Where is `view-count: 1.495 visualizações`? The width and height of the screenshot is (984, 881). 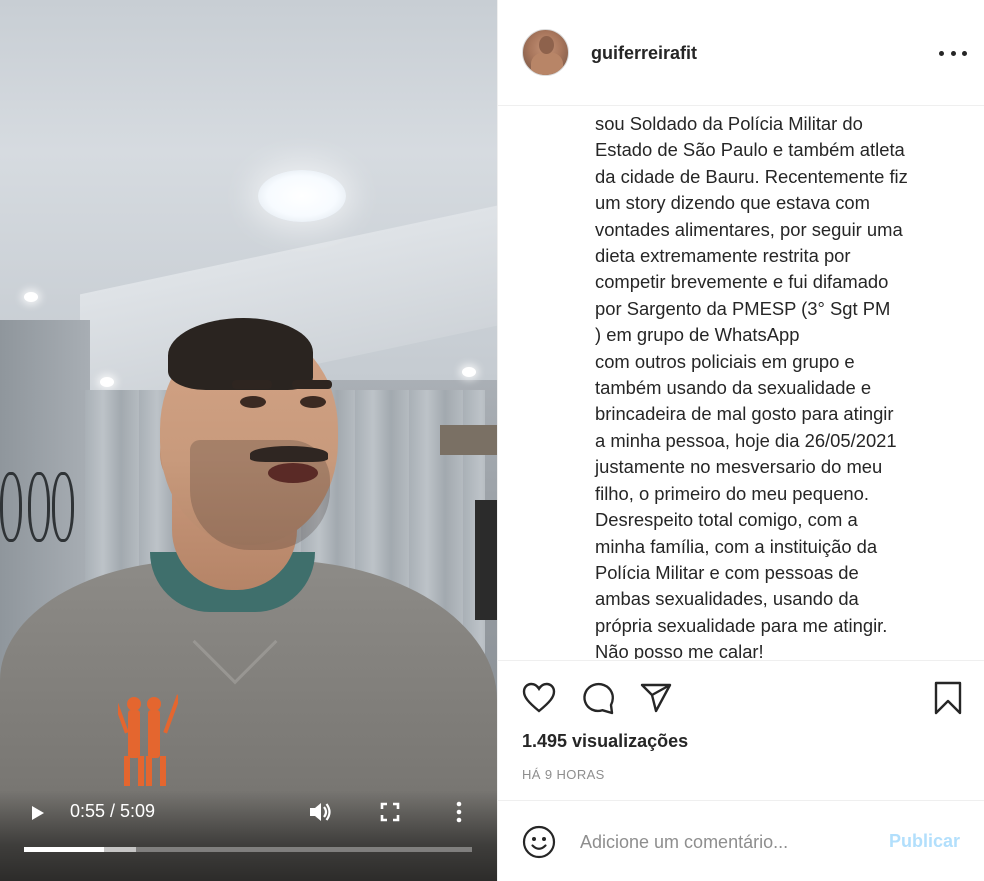
view-count: 1.495 visualizações is located at coordinates (605, 741).